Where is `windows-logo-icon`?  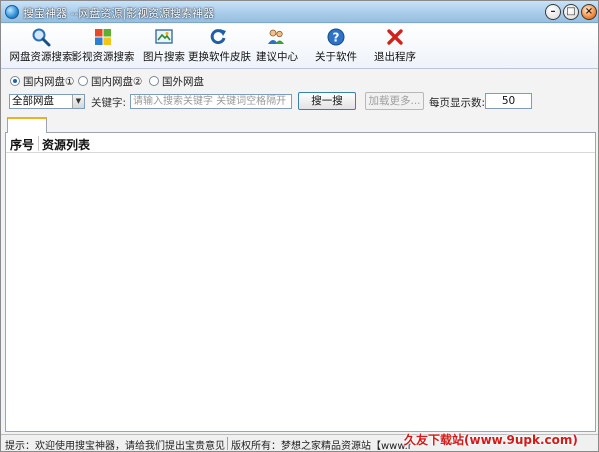
windows-logo-icon is located at coordinates (103, 37).